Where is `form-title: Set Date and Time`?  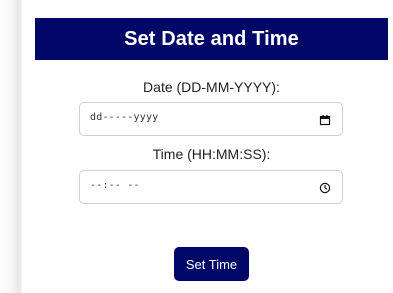
form-title: Set Date and Time is located at coordinates (211, 38).